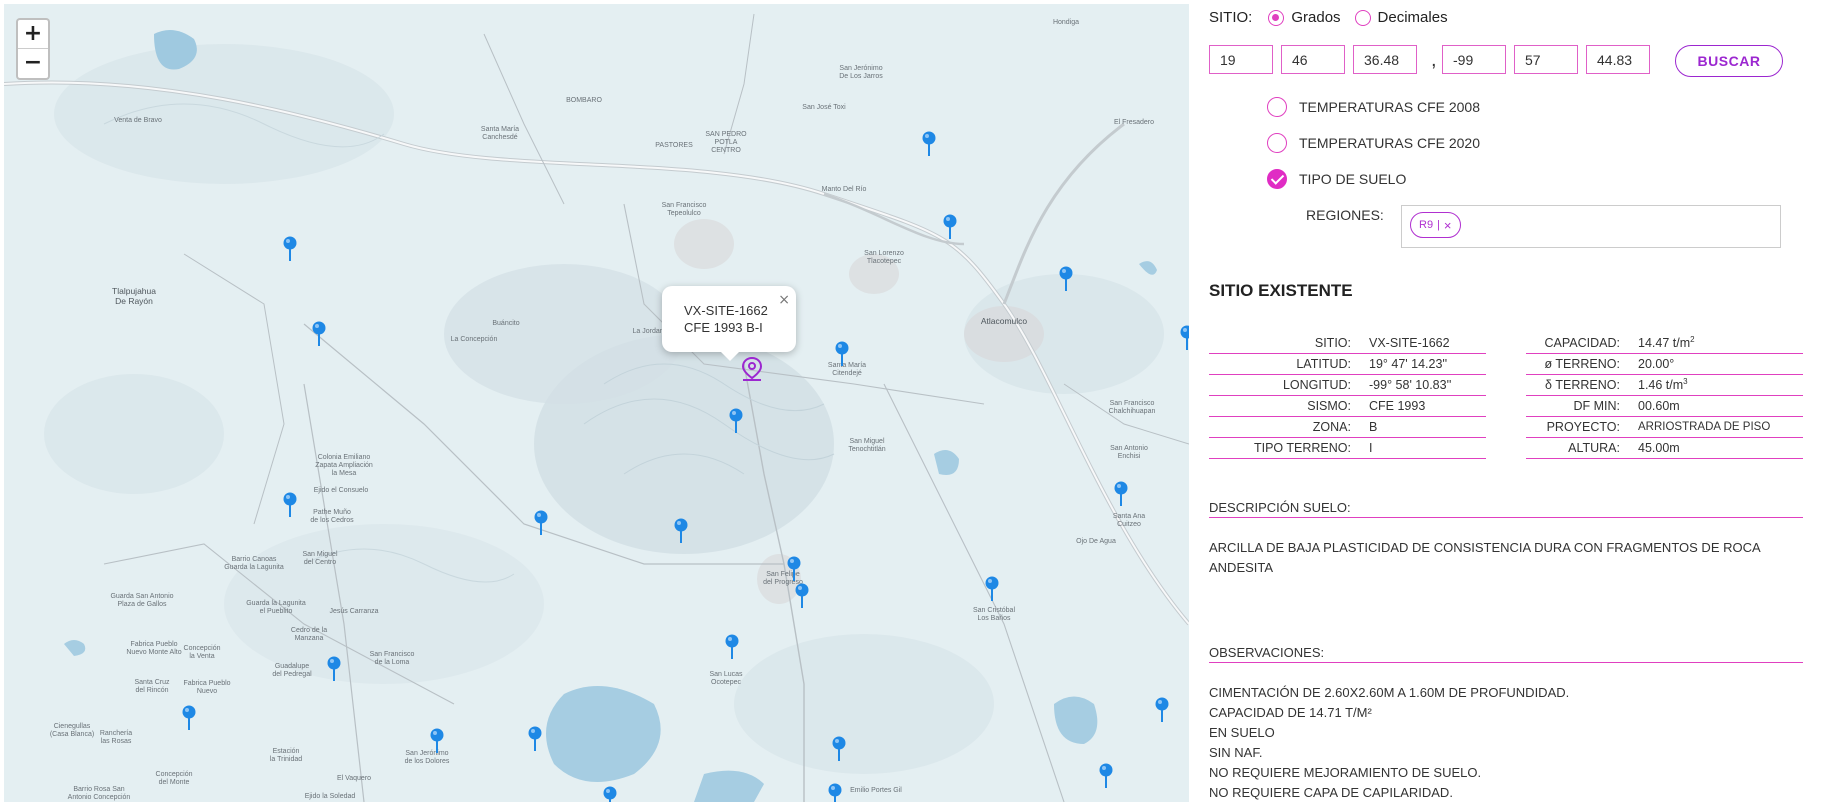  I want to click on table-row: ZONA: B, so click(1347, 427).